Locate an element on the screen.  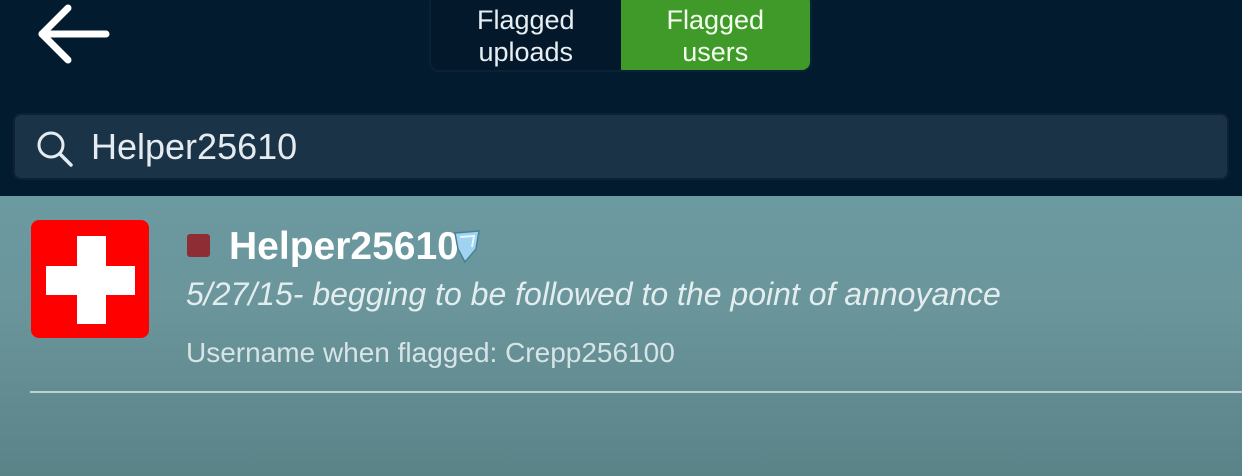
tab-flagged-users: Flagged users is located at coordinates (715, 35).